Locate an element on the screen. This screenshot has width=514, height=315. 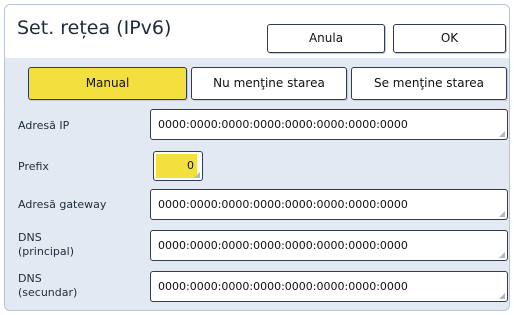
mode-no-keep-state-button: Nu menţine starea is located at coordinates (269, 83).